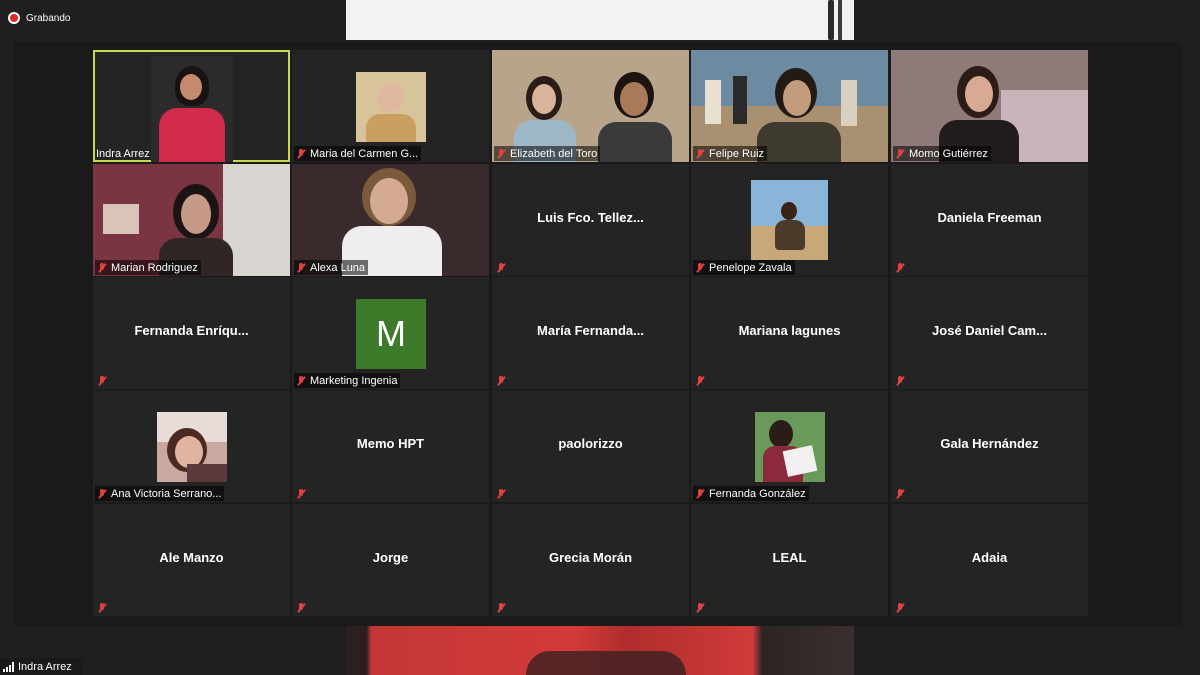 The height and width of the screenshot is (675, 1200). What do you see at coordinates (8, 666) in the screenshot?
I see `signal-bars-icon` at bounding box center [8, 666].